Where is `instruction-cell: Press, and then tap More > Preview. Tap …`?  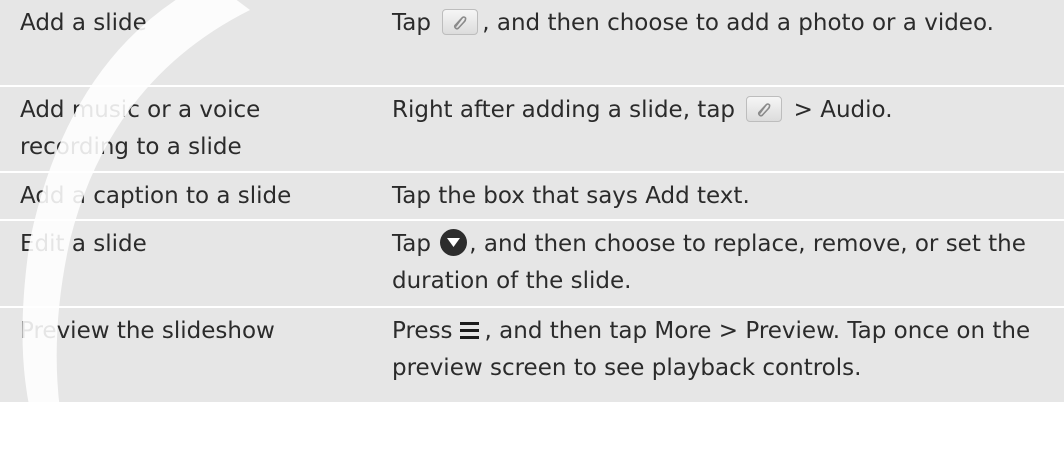
instruction-cell: Press, and then tap More > Preview. Tap … is located at coordinates (722, 347).